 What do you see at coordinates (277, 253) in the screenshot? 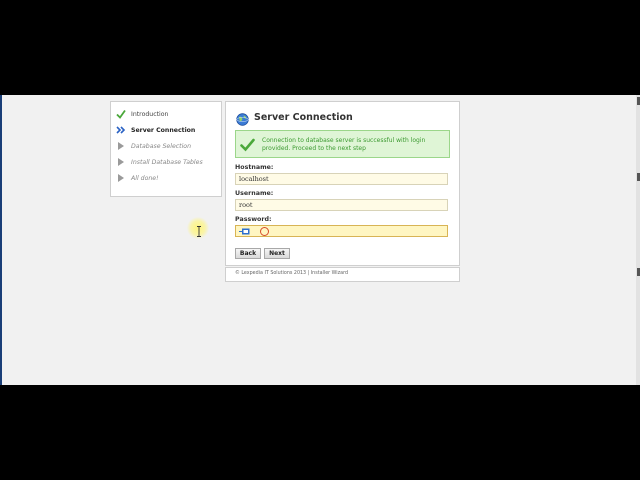
I see `next-button: Next` at bounding box center [277, 253].